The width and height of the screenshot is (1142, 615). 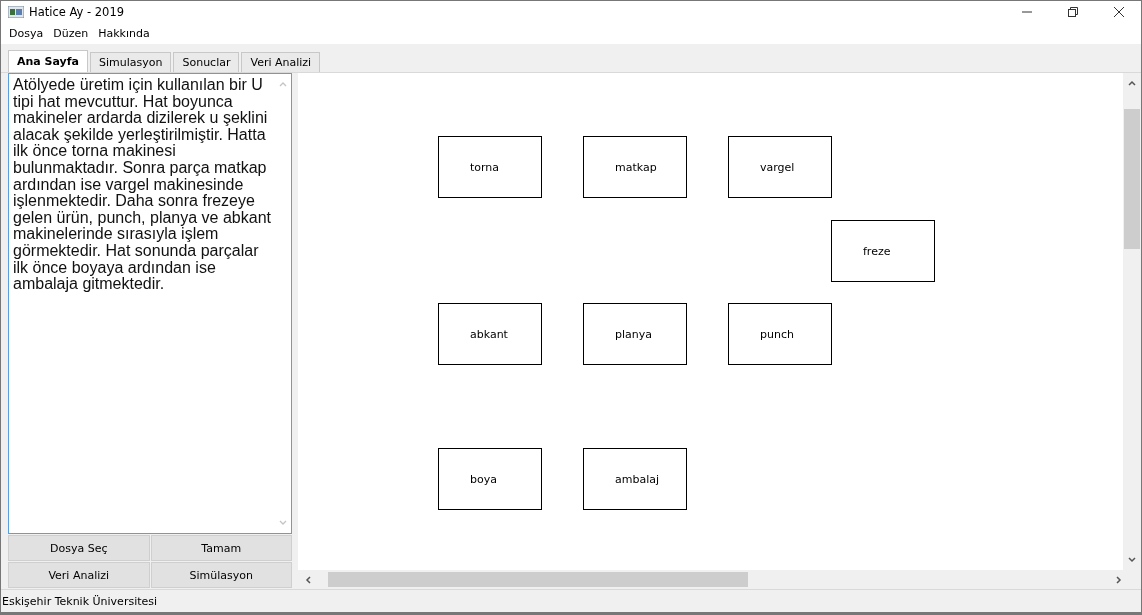 What do you see at coordinates (281, 62) in the screenshot?
I see `tab: Veri Analizi` at bounding box center [281, 62].